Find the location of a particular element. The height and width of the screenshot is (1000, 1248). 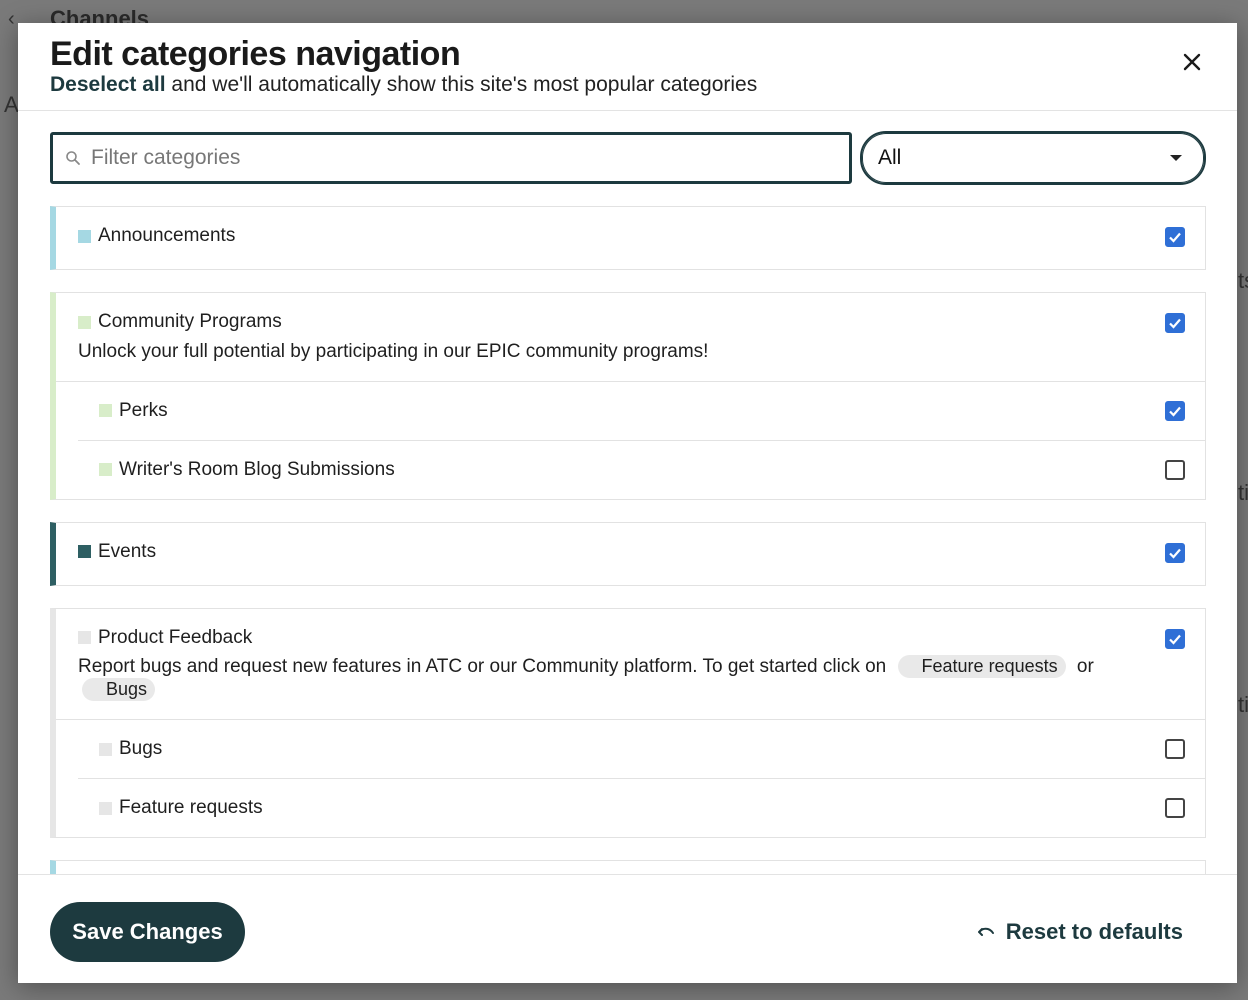

category-name: Announcements is located at coordinates (156, 236).